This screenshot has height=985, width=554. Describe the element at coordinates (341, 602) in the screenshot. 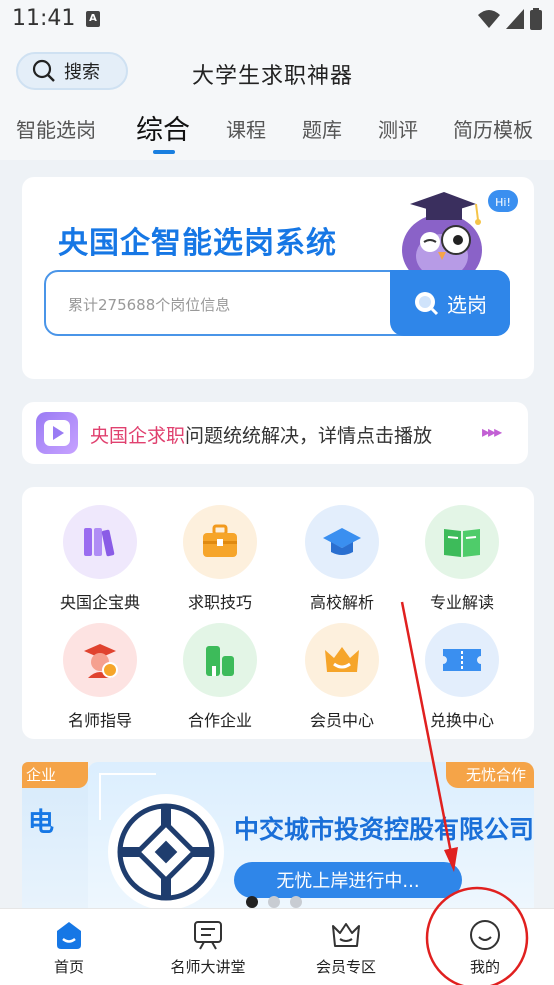

I see `grid-label: 高校解析` at that location.